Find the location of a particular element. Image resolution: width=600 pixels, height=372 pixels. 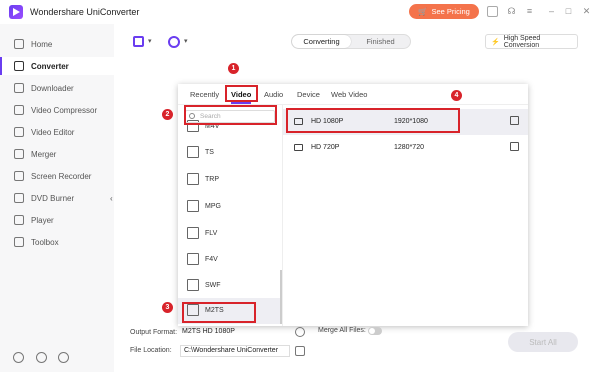

toolbox-icon is located at coordinates (19, 242).